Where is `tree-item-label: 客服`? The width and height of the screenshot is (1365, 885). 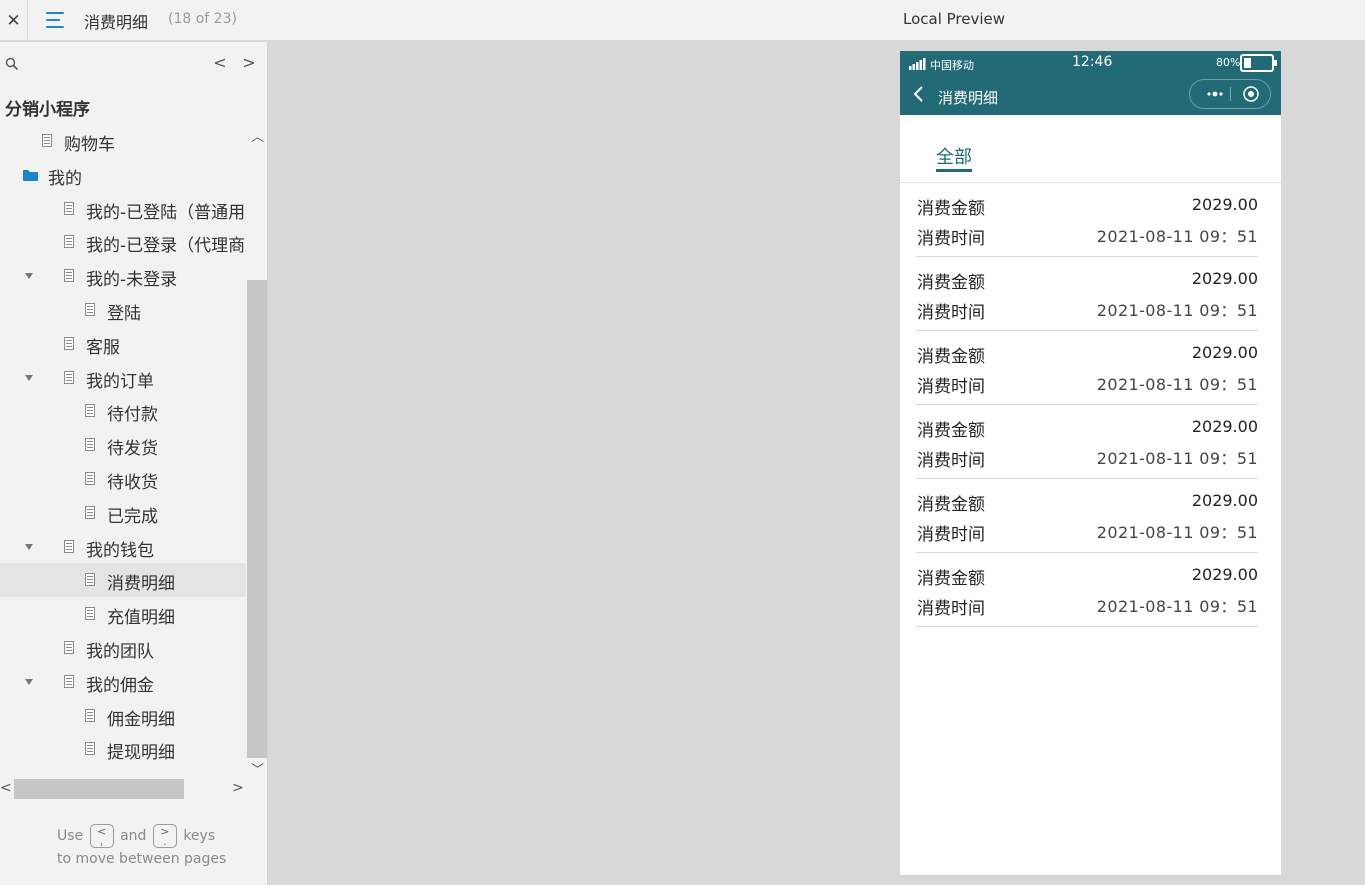
tree-item-label: 客服 is located at coordinates (103, 347).